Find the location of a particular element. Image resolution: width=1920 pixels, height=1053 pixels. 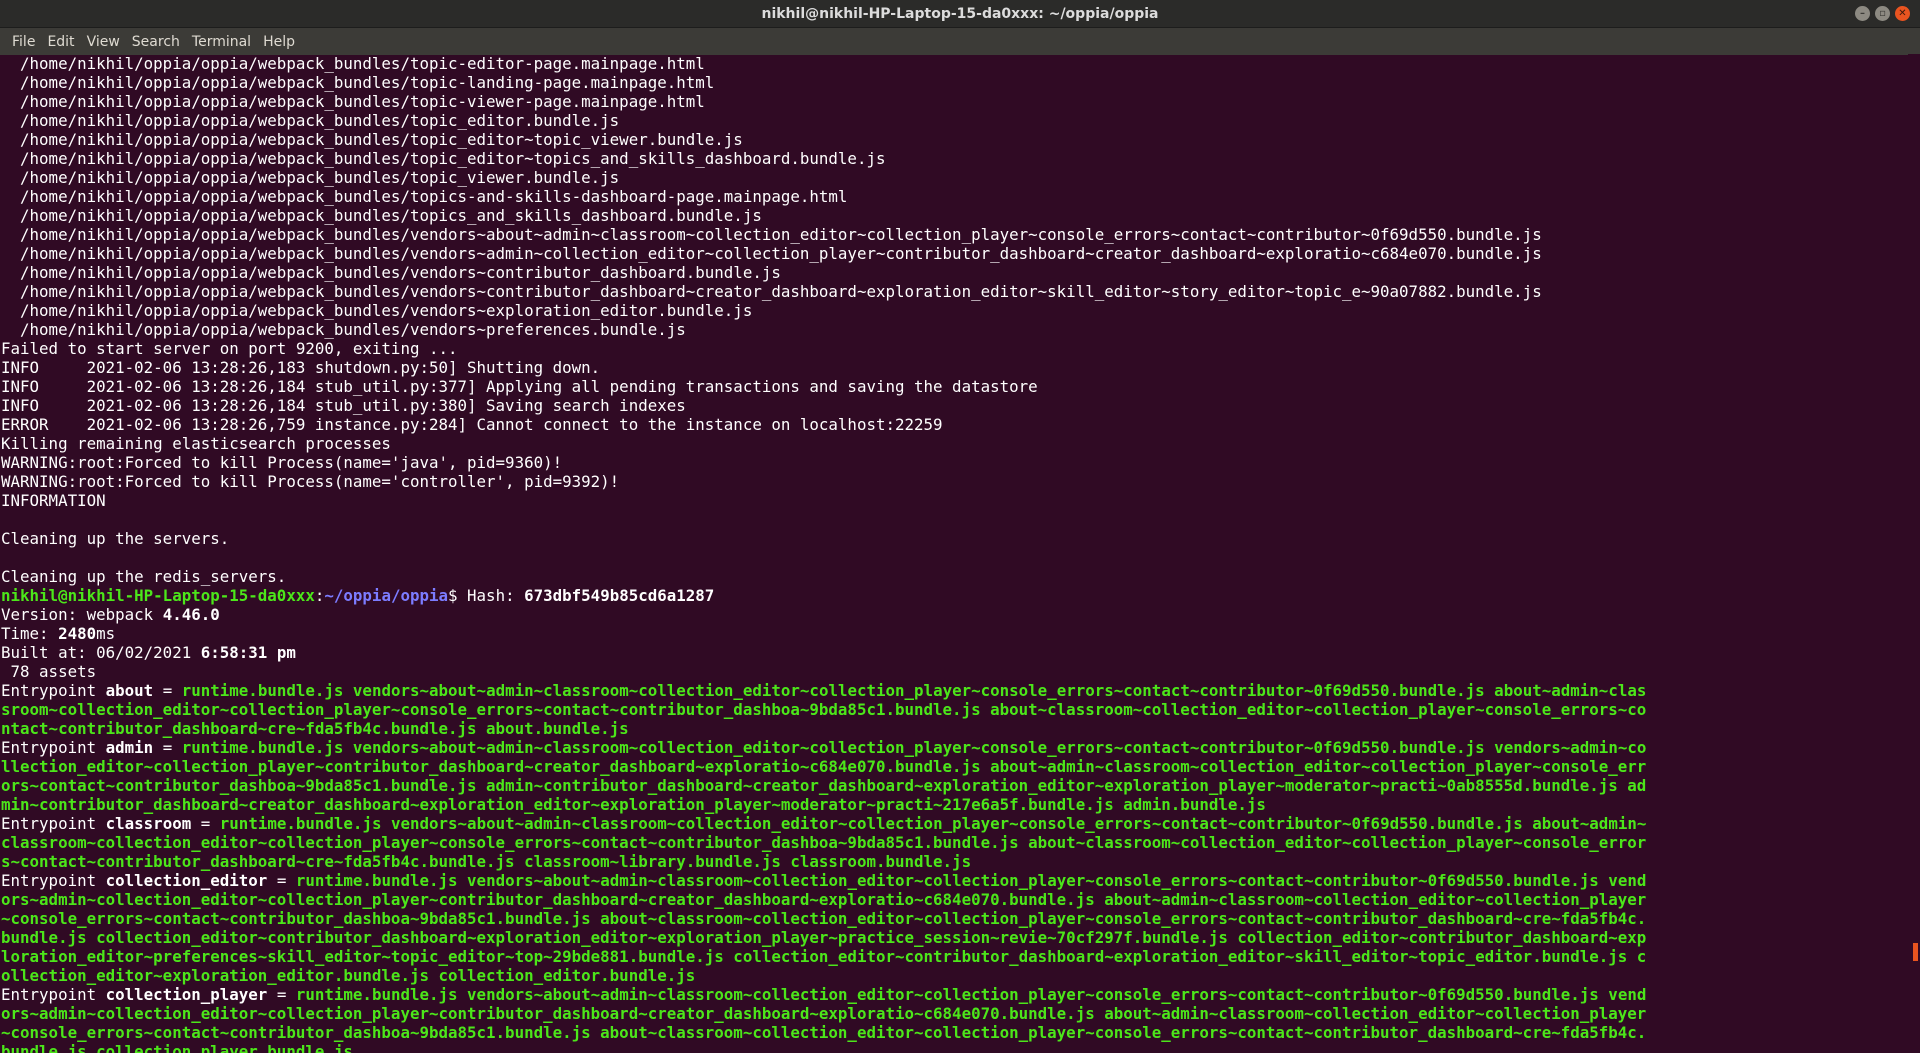

minimize-icon: – is located at coordinates (1862, 13).